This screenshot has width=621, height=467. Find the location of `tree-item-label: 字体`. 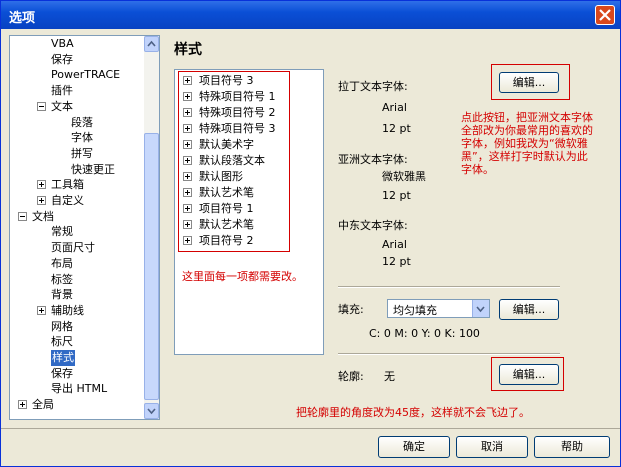

tree-item-label: 字体 is located at coordinates (82, 138).